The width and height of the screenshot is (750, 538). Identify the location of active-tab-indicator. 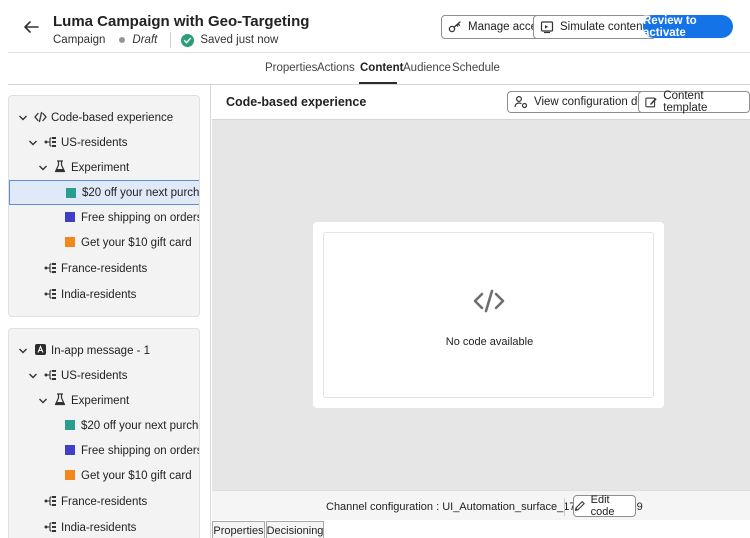
(378, 83).